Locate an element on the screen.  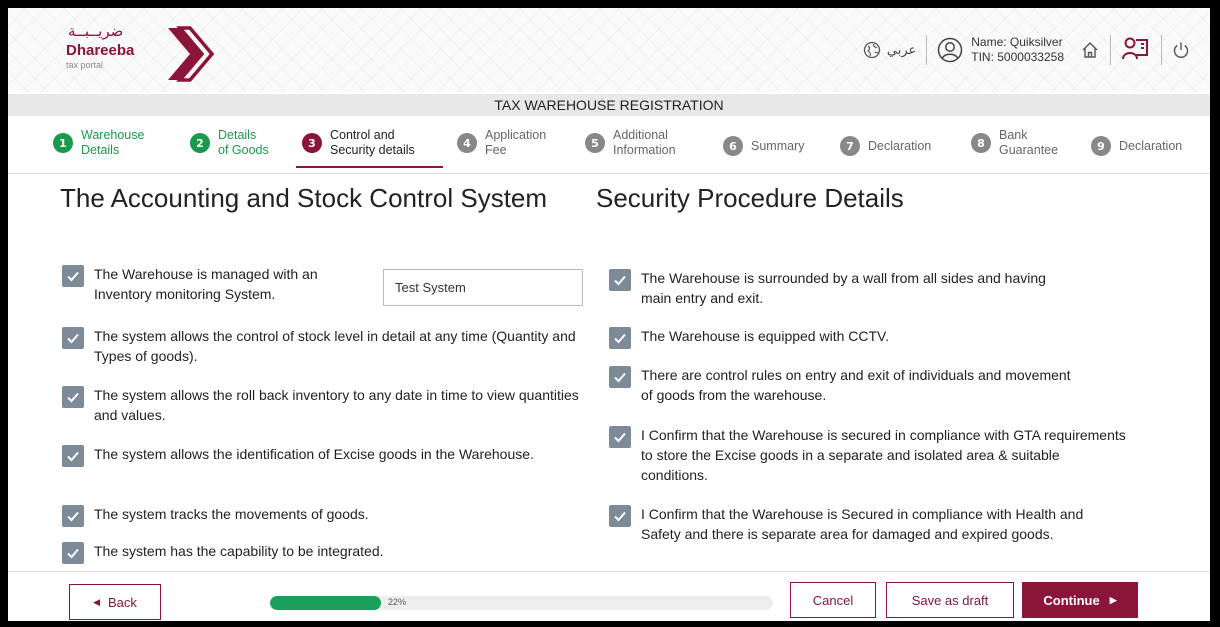
user-guide-icon is located at coordinates (1135, 48).